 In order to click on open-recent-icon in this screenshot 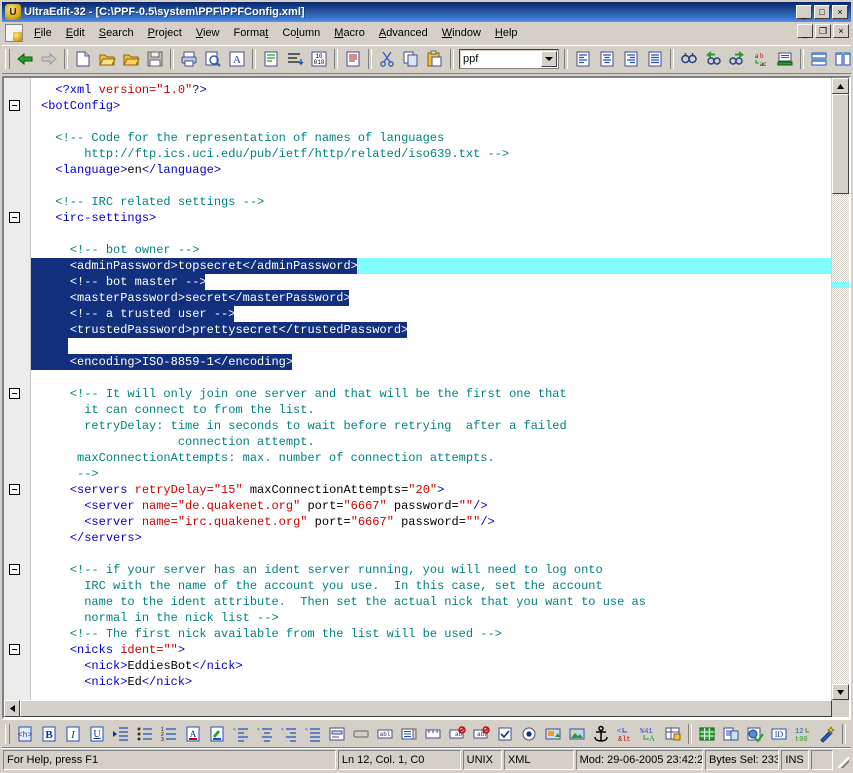, I will do `click(131, 59)`.